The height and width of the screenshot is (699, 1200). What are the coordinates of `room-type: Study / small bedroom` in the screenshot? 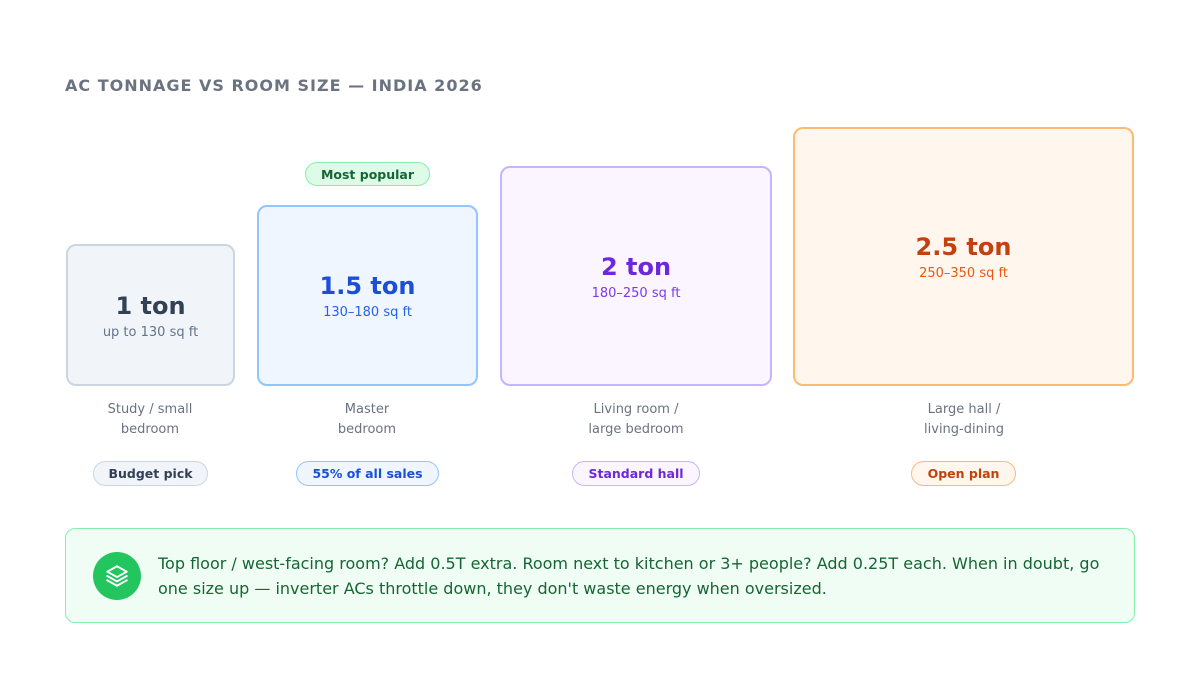 It's located at (150, 420).